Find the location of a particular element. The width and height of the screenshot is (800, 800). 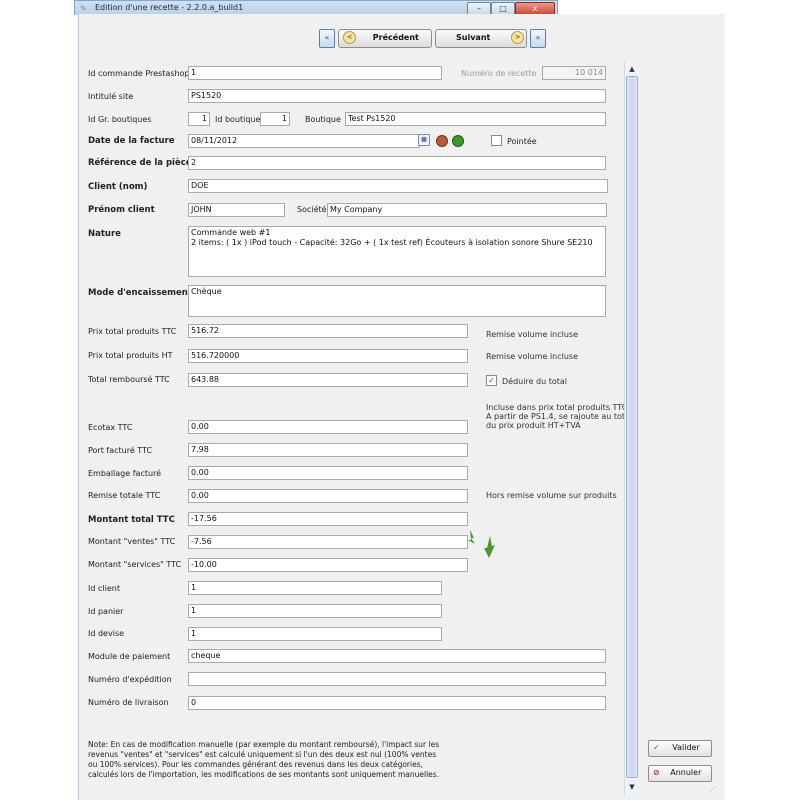

montant-services-input: -10.00 is located at coordinates (328, 565).